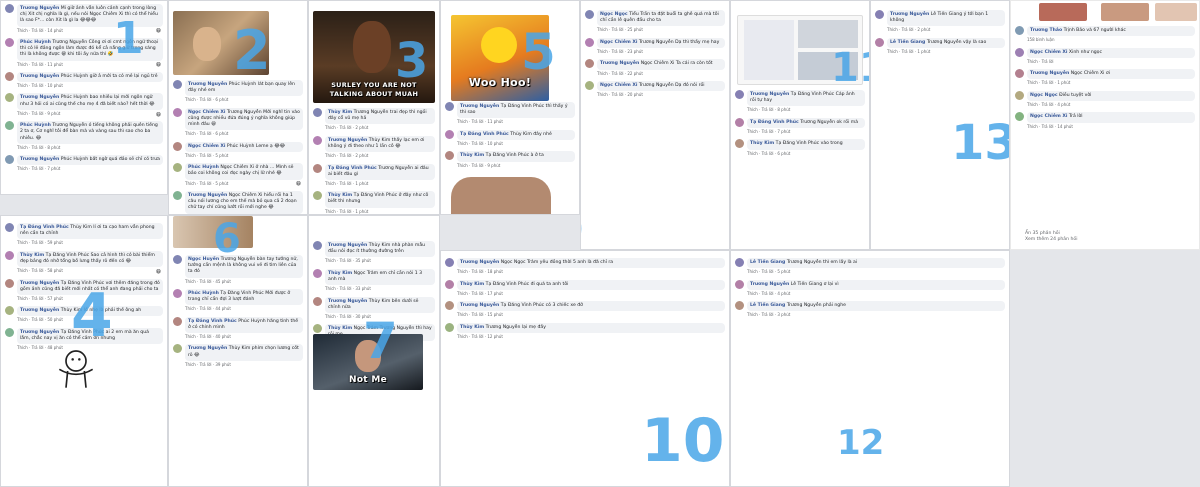 The width and height of the screenshot is (1200, 487). What do you see at coordinates (806, 131) in the screenshot?
I see `comment-meta: Thích · Trả lời · 7 phút` at bounding box center [806, 131].